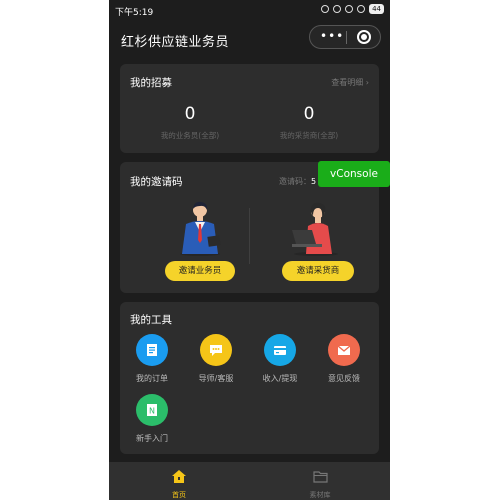 The height and width of the screenshot is (500, 500). I want to click on recruit-title: 我的招募, so click(151, 83).